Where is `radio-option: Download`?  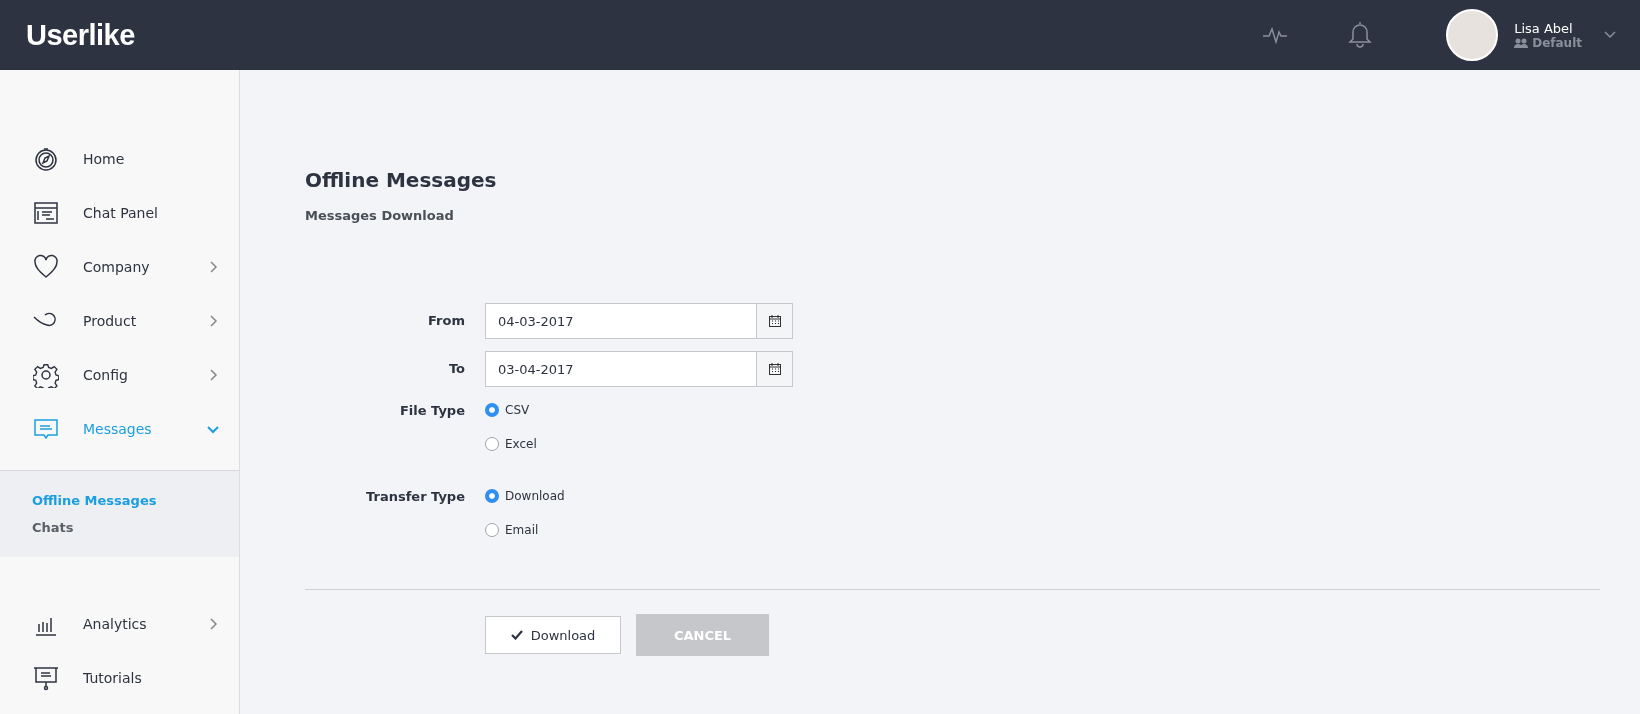
radio-option: Download is located at coordinates (525, 496).